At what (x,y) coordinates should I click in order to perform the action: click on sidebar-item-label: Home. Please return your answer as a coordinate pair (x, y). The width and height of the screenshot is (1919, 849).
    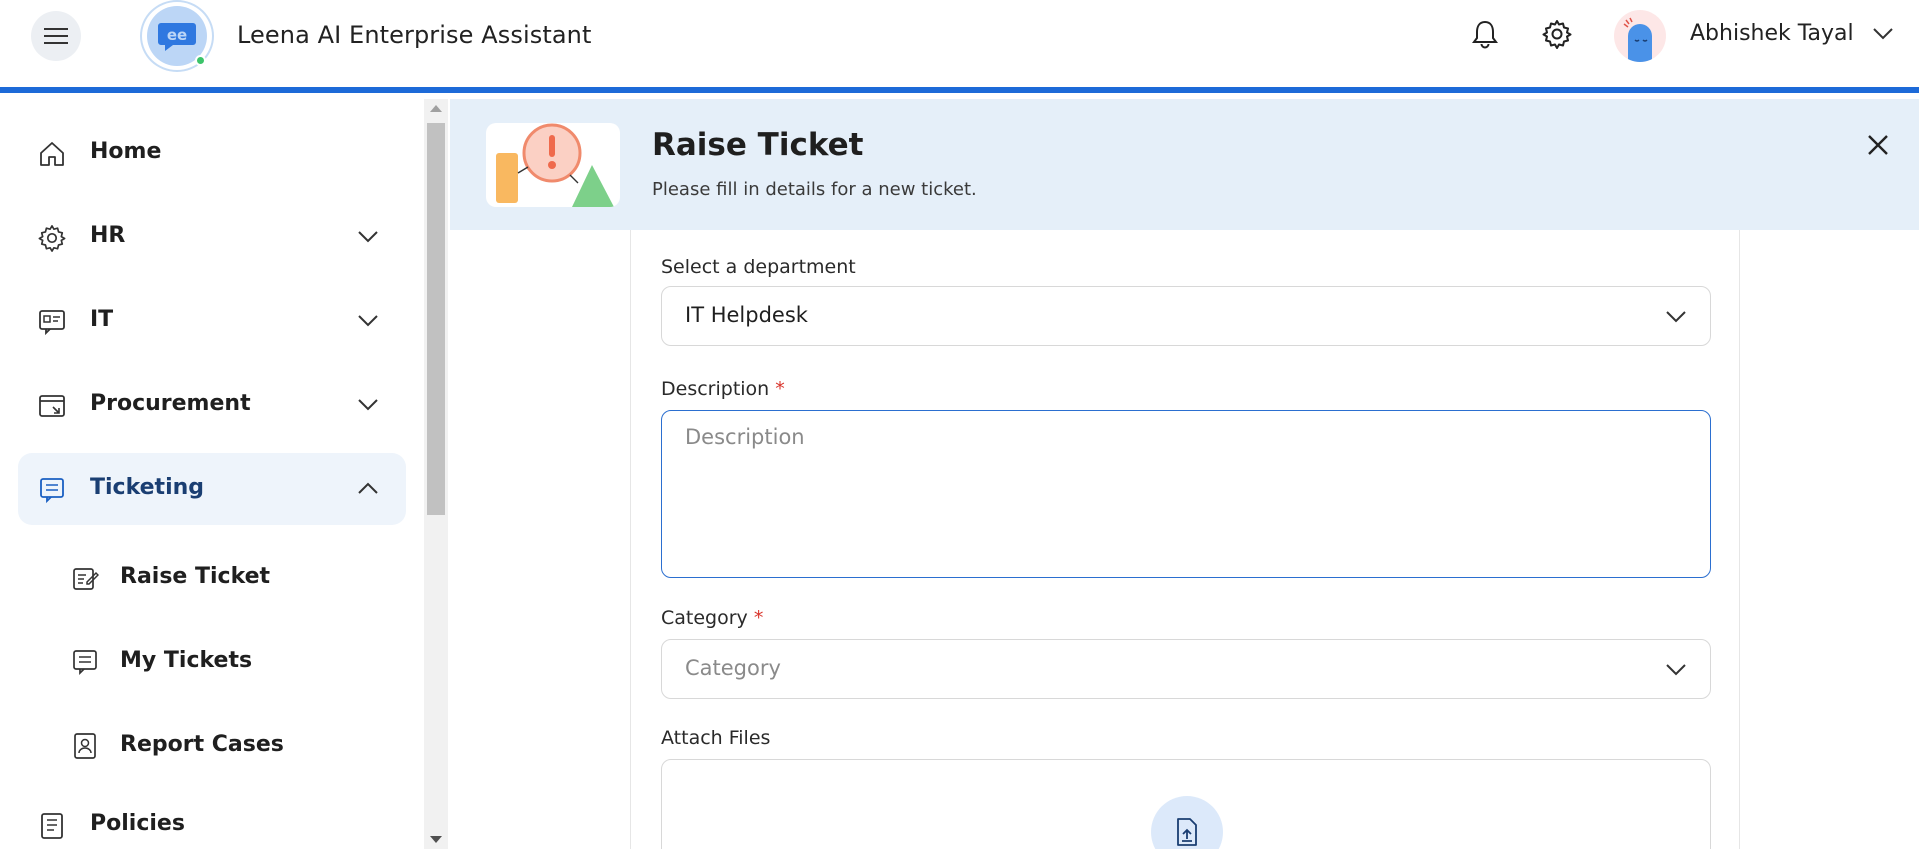
    Looking at the image, I should click on (126, 151).